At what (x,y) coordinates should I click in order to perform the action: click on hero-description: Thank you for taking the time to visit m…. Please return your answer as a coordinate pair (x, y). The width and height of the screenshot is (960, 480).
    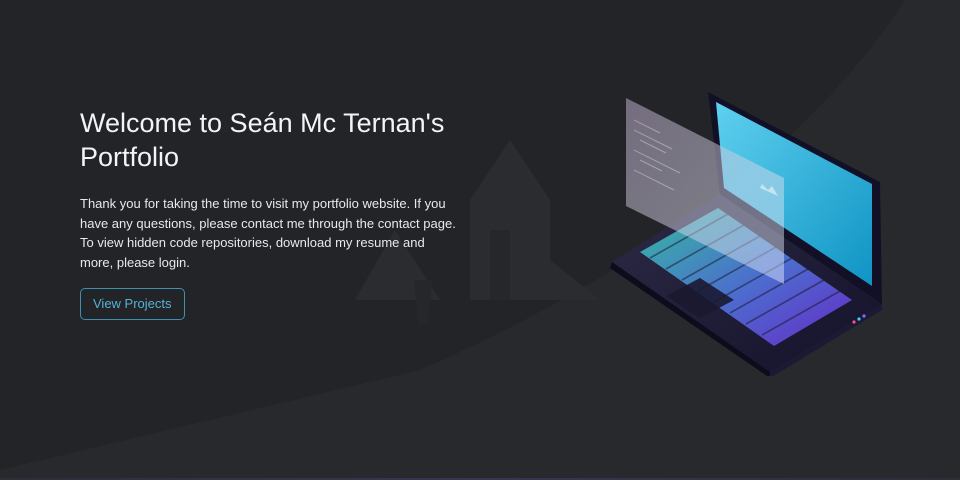
    Looking at the image, I should click on (268, 233).